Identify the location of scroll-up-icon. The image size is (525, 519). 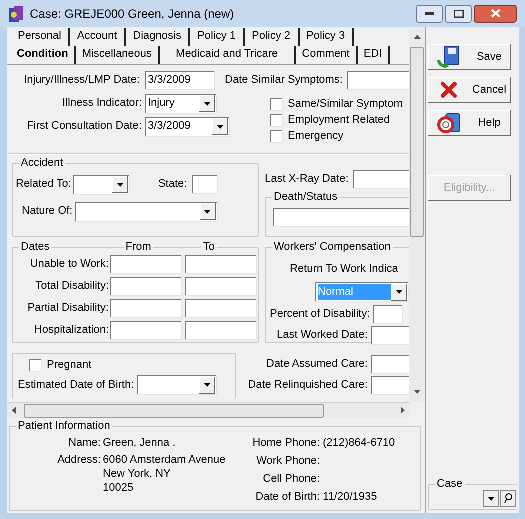
(417, 37).